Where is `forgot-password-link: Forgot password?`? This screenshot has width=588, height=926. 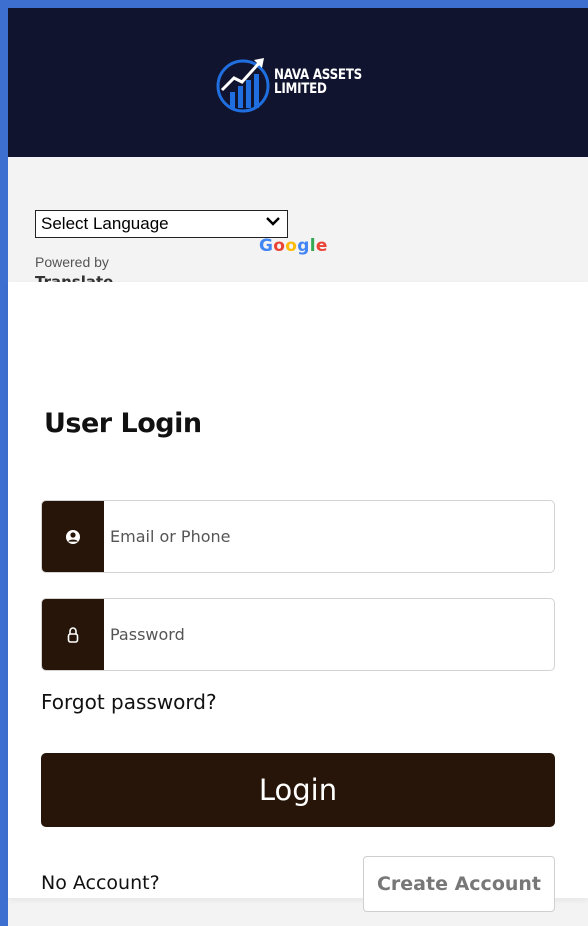
forgot-password-link: Forgot password? is located at coordinates (129, 702).